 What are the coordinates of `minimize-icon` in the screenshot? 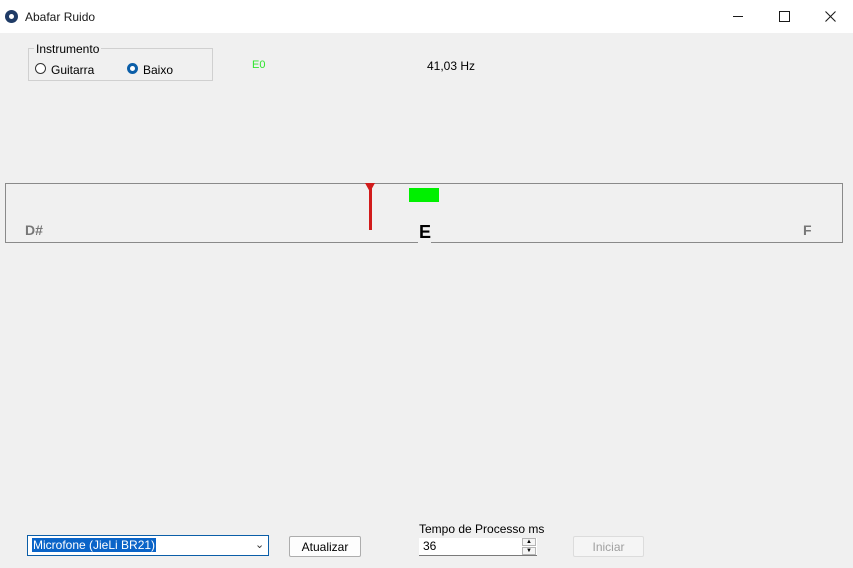 It's located at (738, 16).